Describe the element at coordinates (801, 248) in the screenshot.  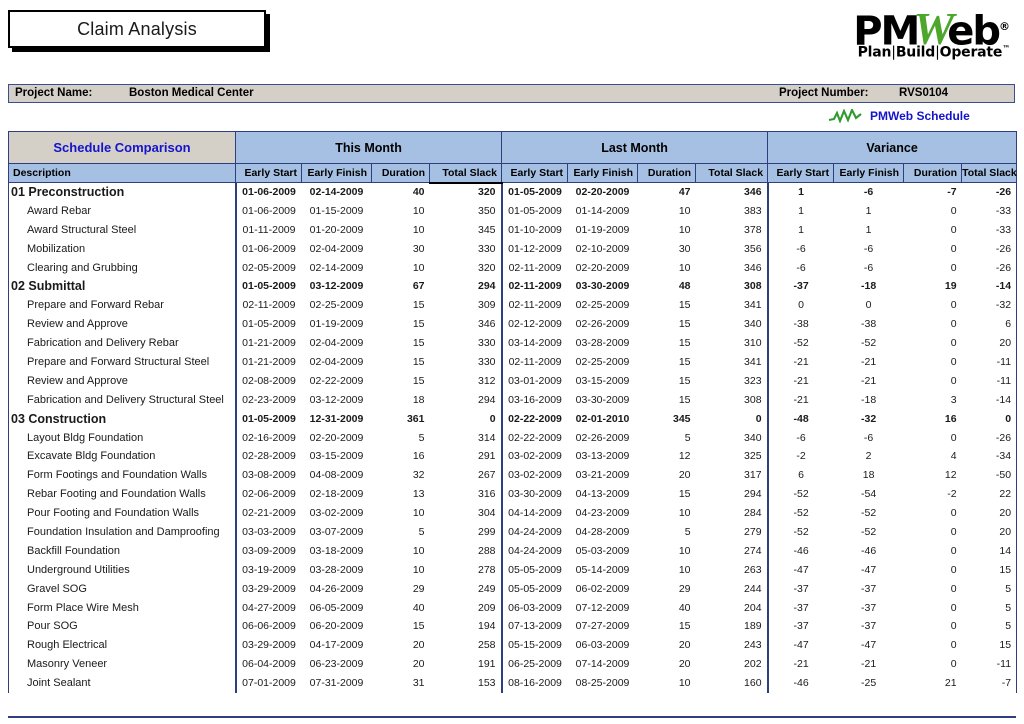
I see `cell-va-0: -6` at that location.